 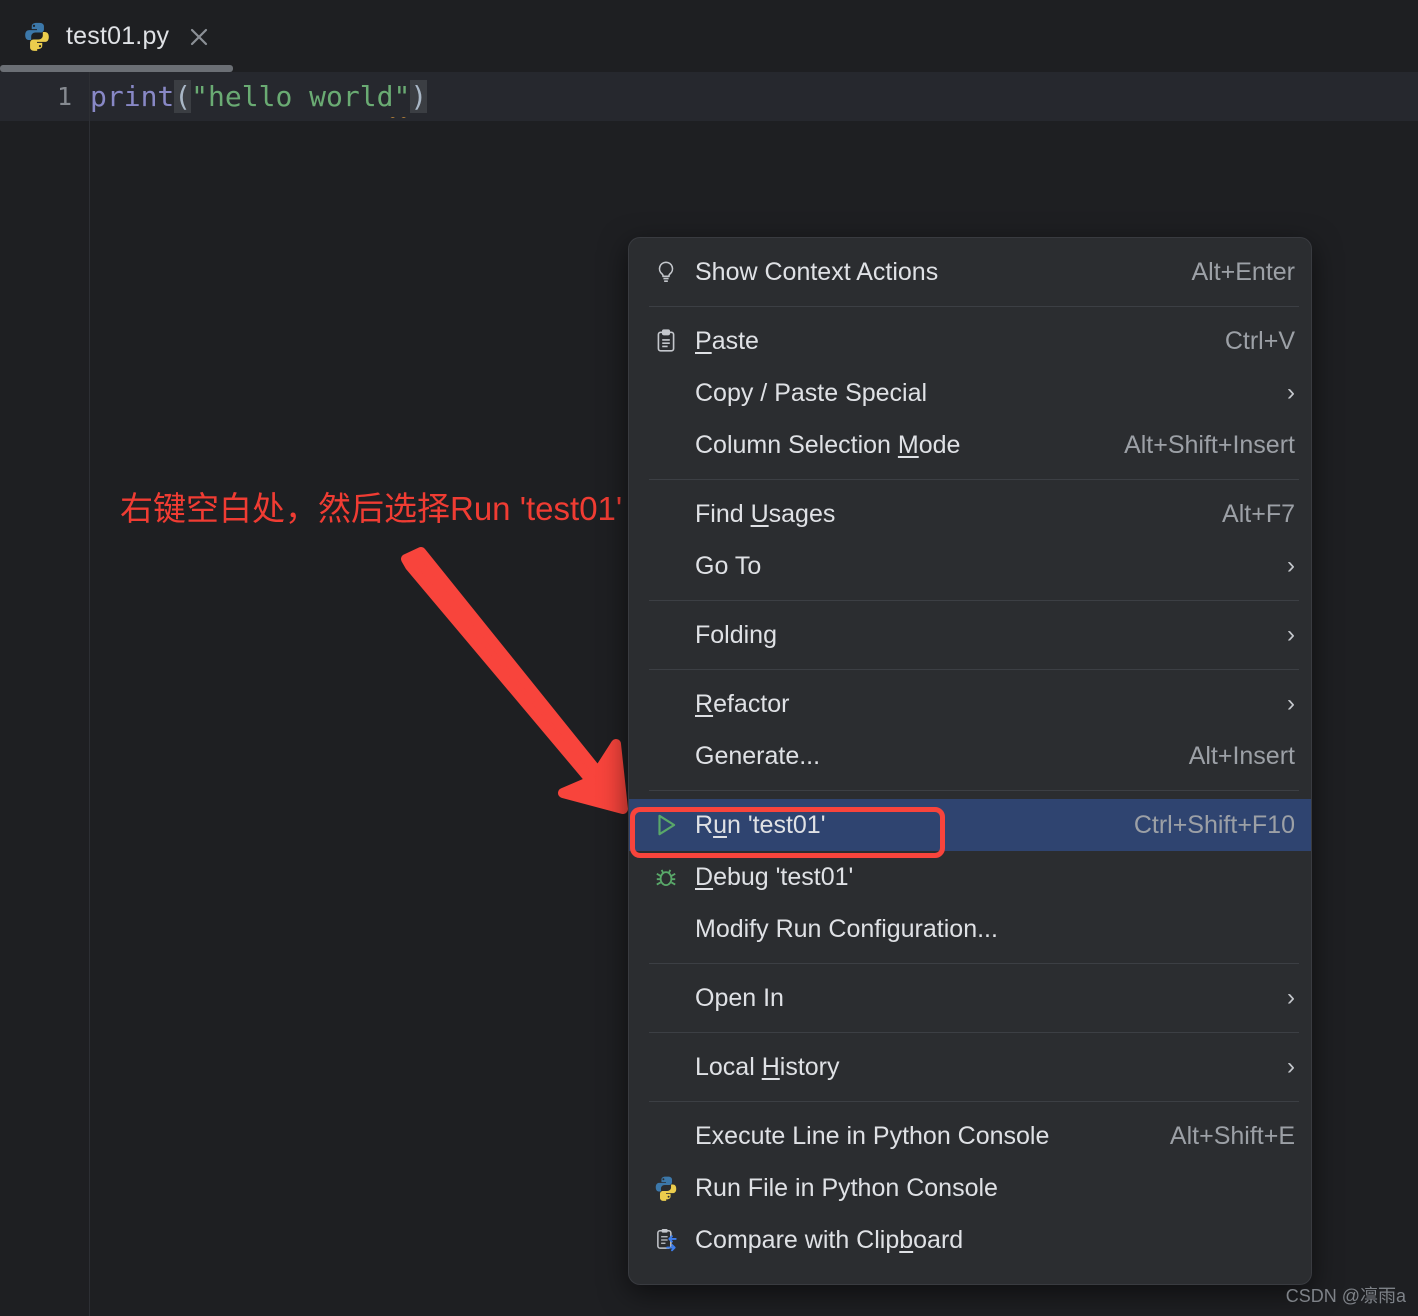 I want to click on menu-item-label-rest: efactor, so click(x=751, y=703).